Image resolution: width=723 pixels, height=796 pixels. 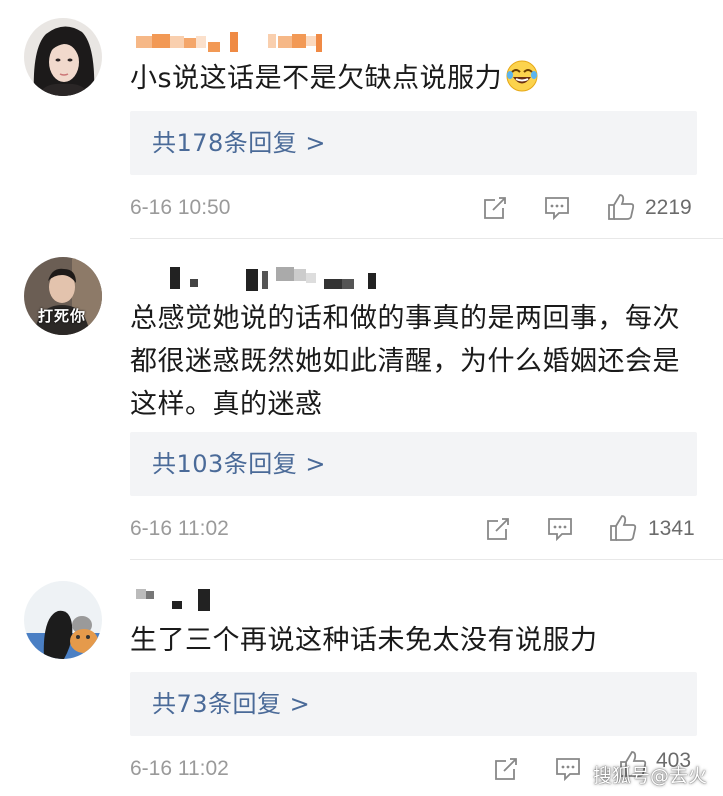 What do you see at coordinates (364, 640) in the screenshot?
I see `comment-text-content: 生了三个再说这种话未免太没有说服力` at bounding box center [364, 640].